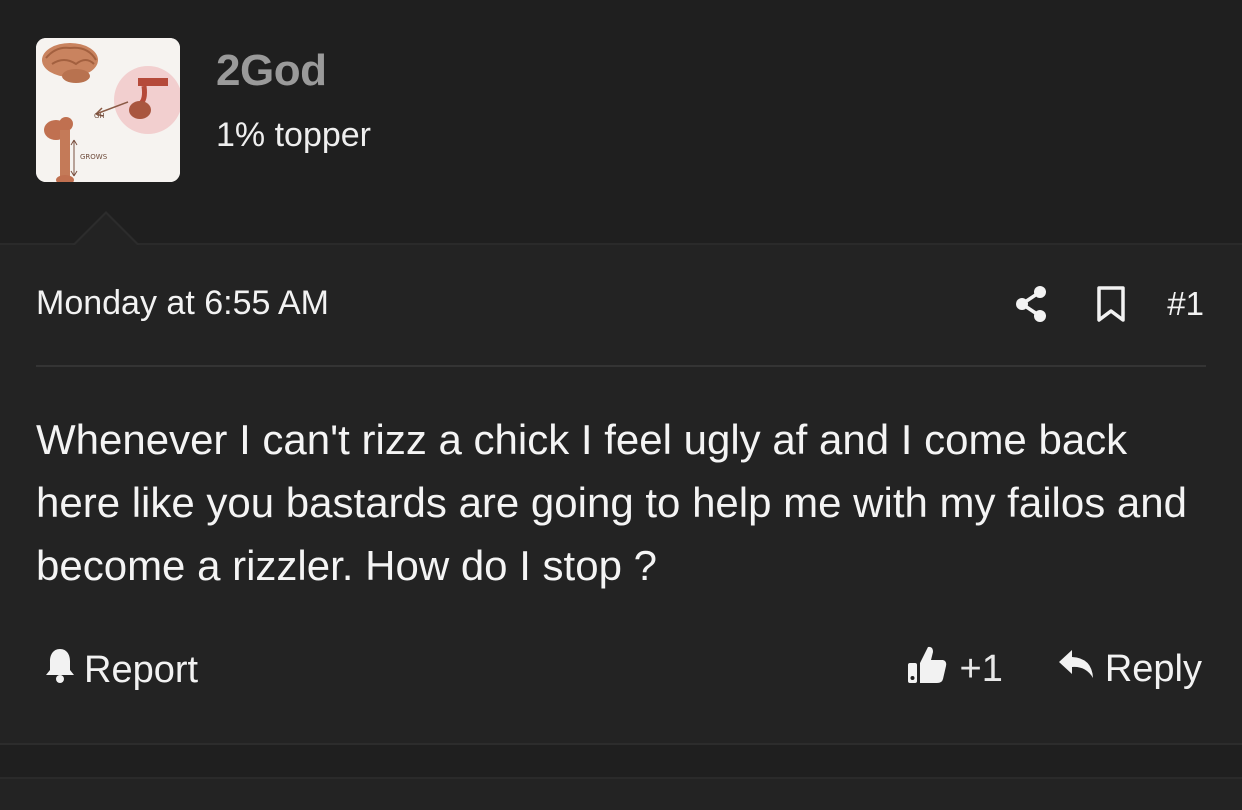 The height and width of the screenshot is (810, 1242). I want to click on reply-button: Reply, so click(1129, 669).